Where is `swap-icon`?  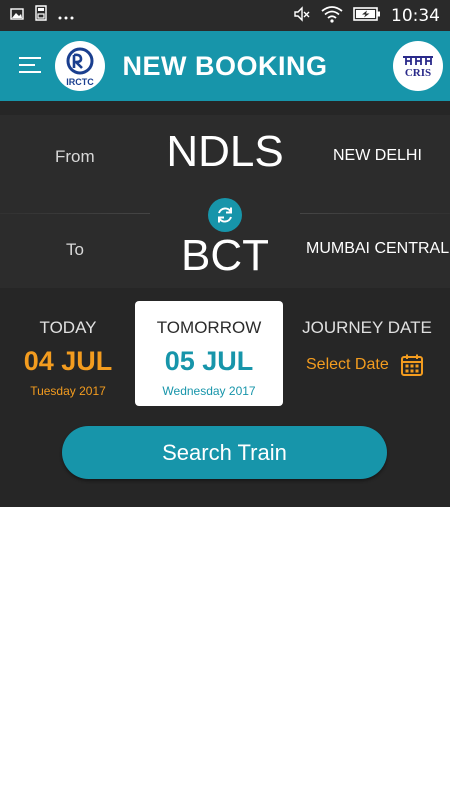
swap-icon is located at coordinates (225, 215).